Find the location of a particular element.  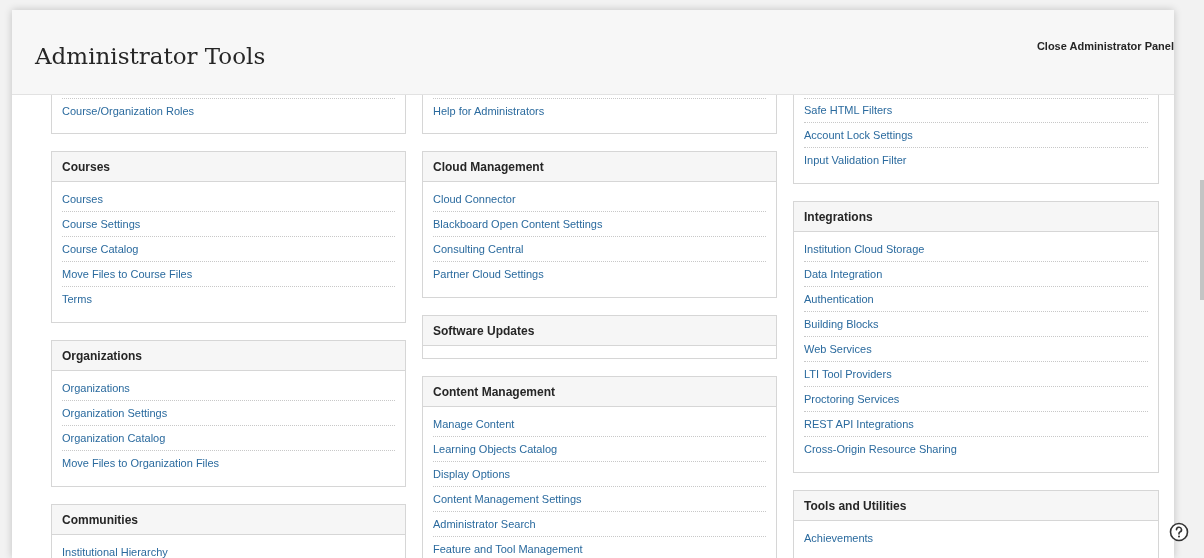

admin-link: Courses is located at coordinates (82, 199).